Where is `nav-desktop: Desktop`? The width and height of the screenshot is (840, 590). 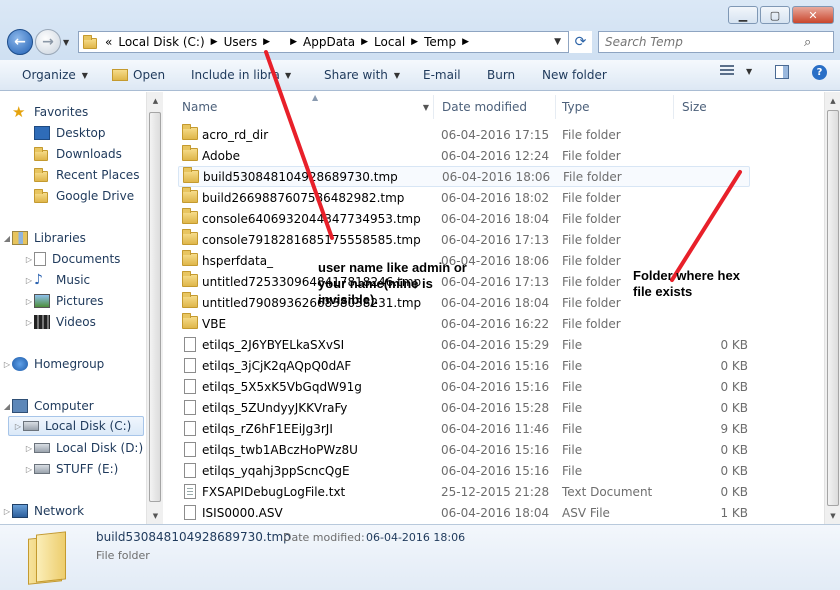 nav-desktop: Desktop is located at coordinates (70, 133).